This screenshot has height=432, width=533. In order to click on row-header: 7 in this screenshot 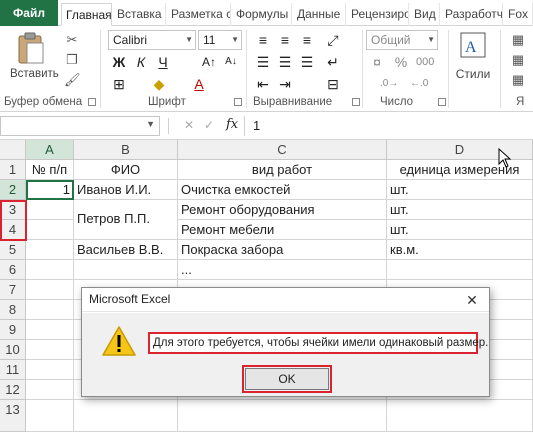, I will do `click(13, 290)`.